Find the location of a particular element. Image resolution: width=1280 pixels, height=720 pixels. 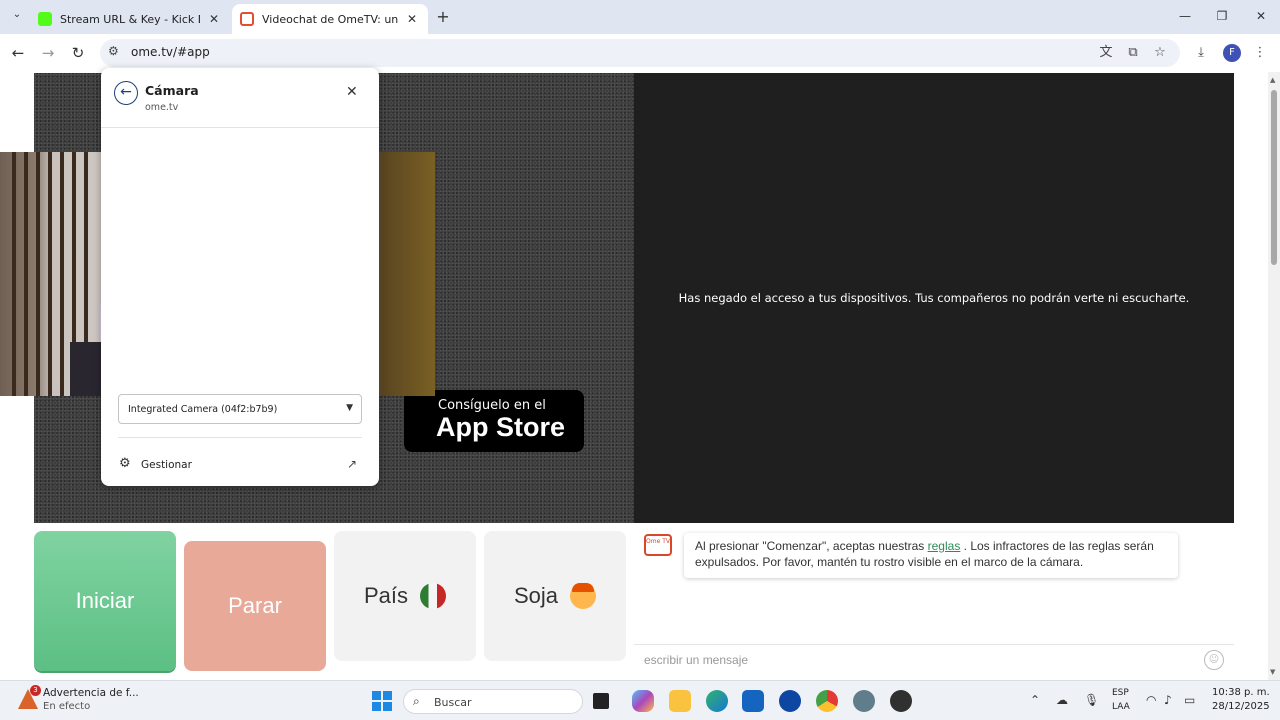

profile-avatar: F is located at coordinates (1232, 53).